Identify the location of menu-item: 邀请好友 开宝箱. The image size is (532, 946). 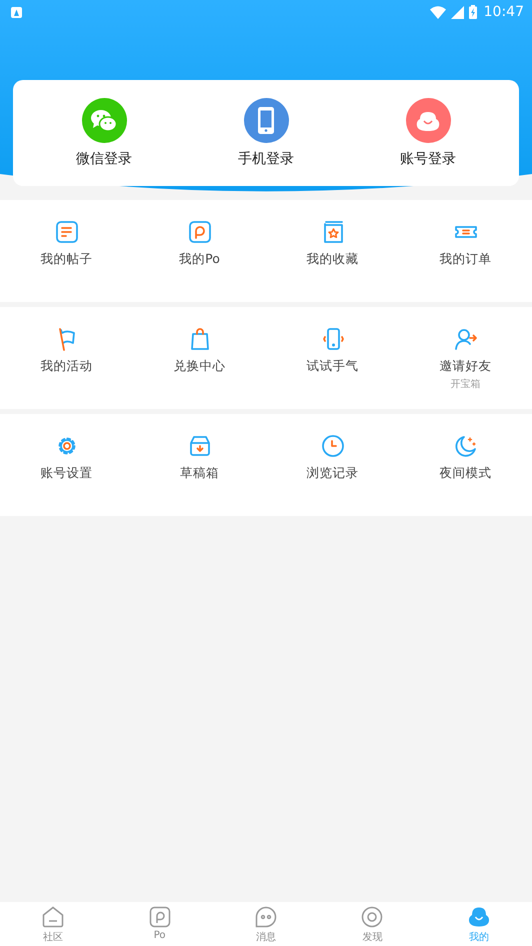
(465, 349).